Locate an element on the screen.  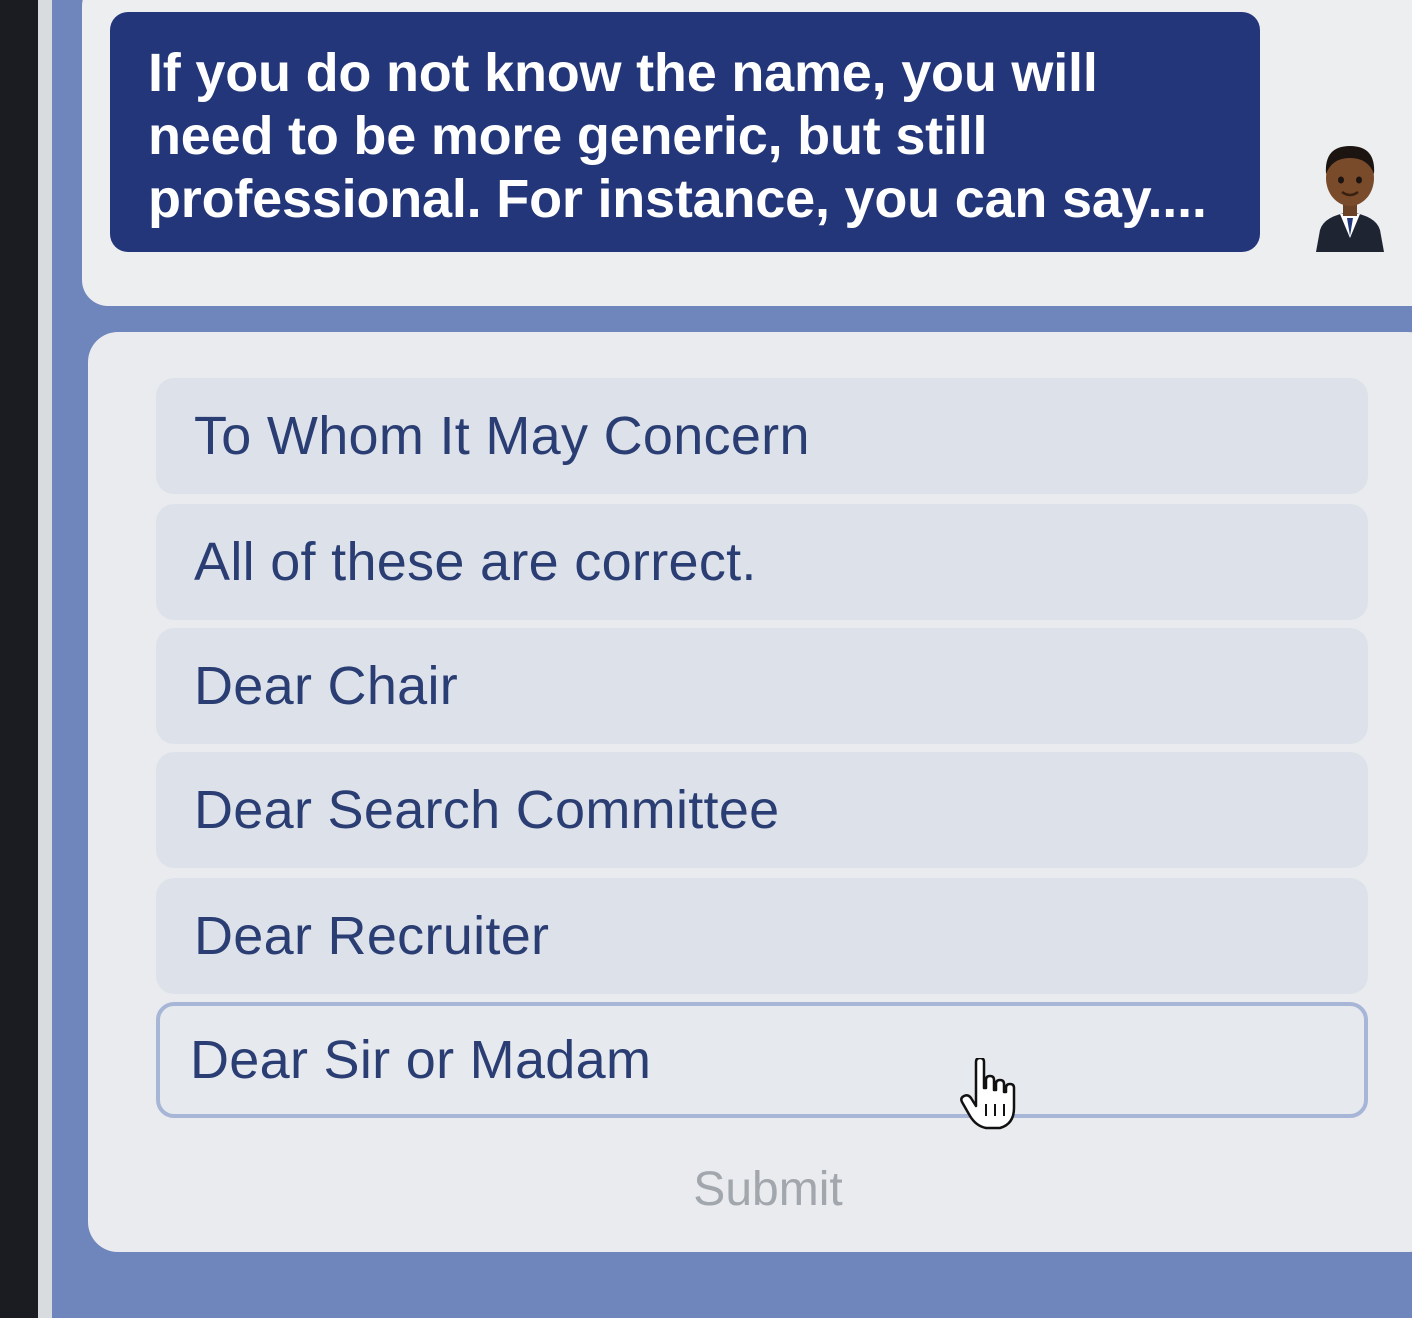
option-dear-chair: Dear Chair is located at coordinates (762, 686).